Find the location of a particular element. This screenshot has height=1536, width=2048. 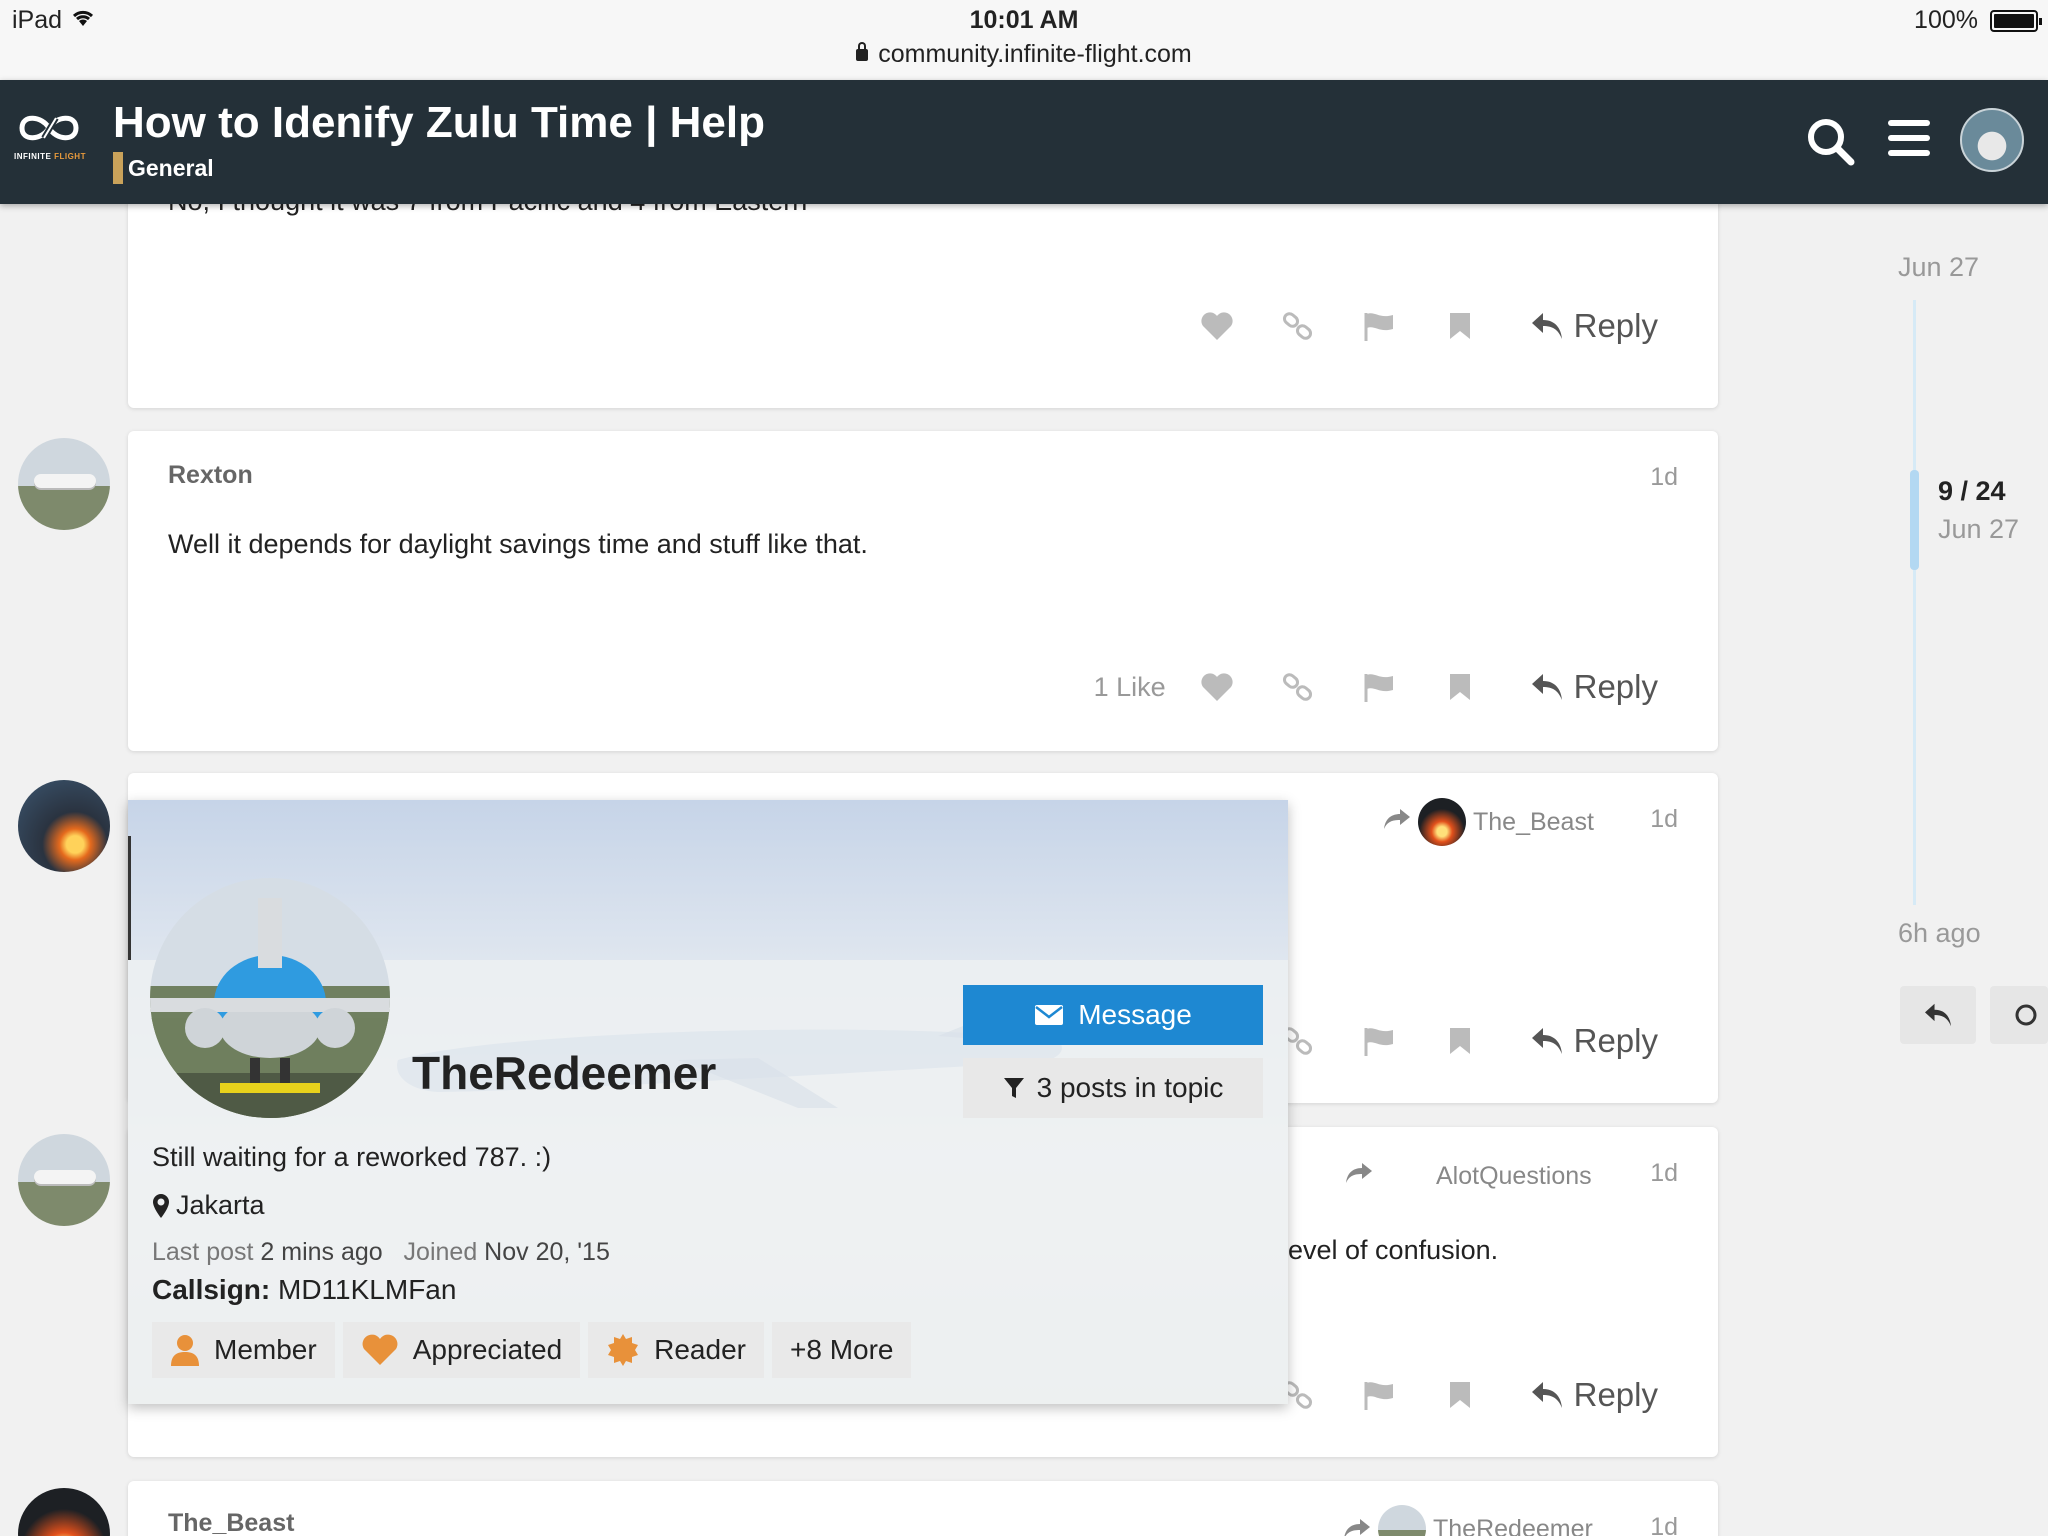

url-text: community.infinite-flight.com is located at coordinates (1035, 54).